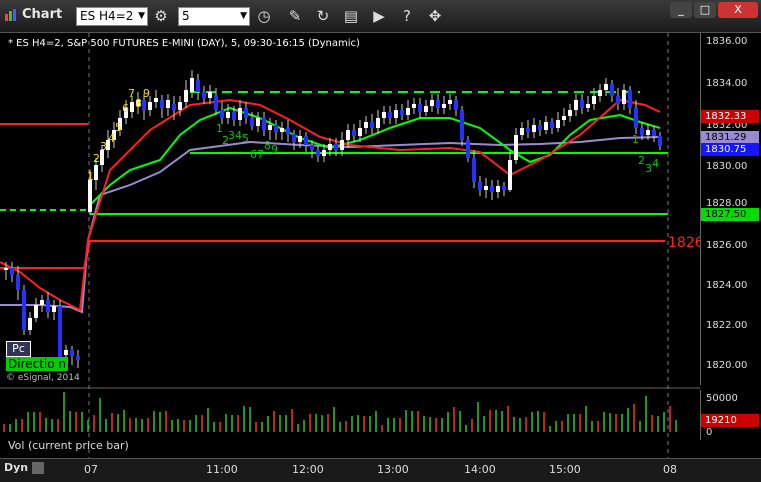 The height and width of the screenshot is (482, 761). I want to click on y-tick: 1826.00, so click(727, 245).